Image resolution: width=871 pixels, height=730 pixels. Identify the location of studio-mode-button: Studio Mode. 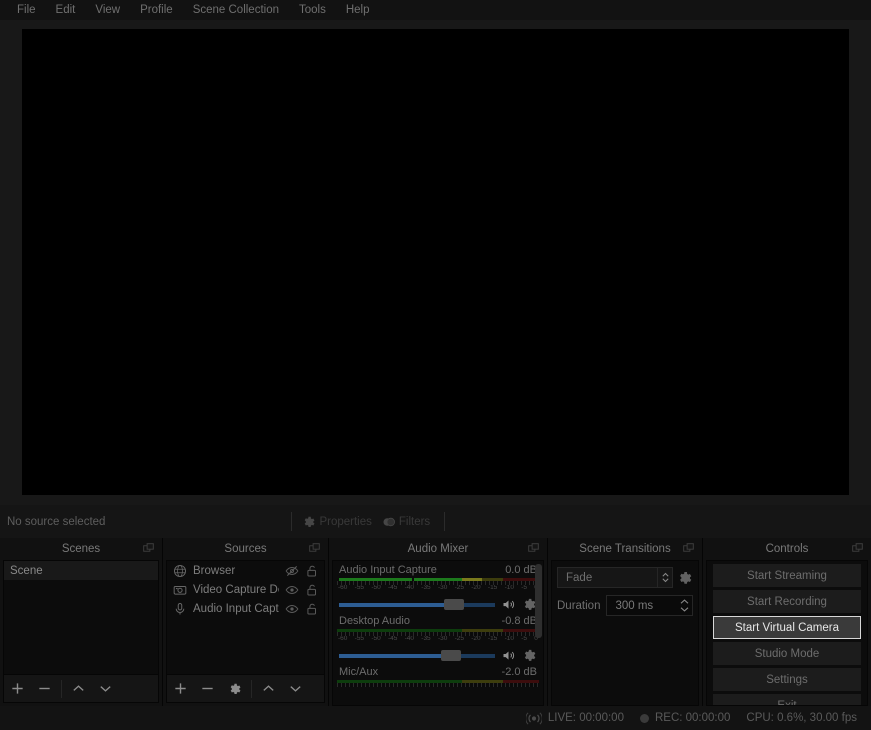
(787, 653).